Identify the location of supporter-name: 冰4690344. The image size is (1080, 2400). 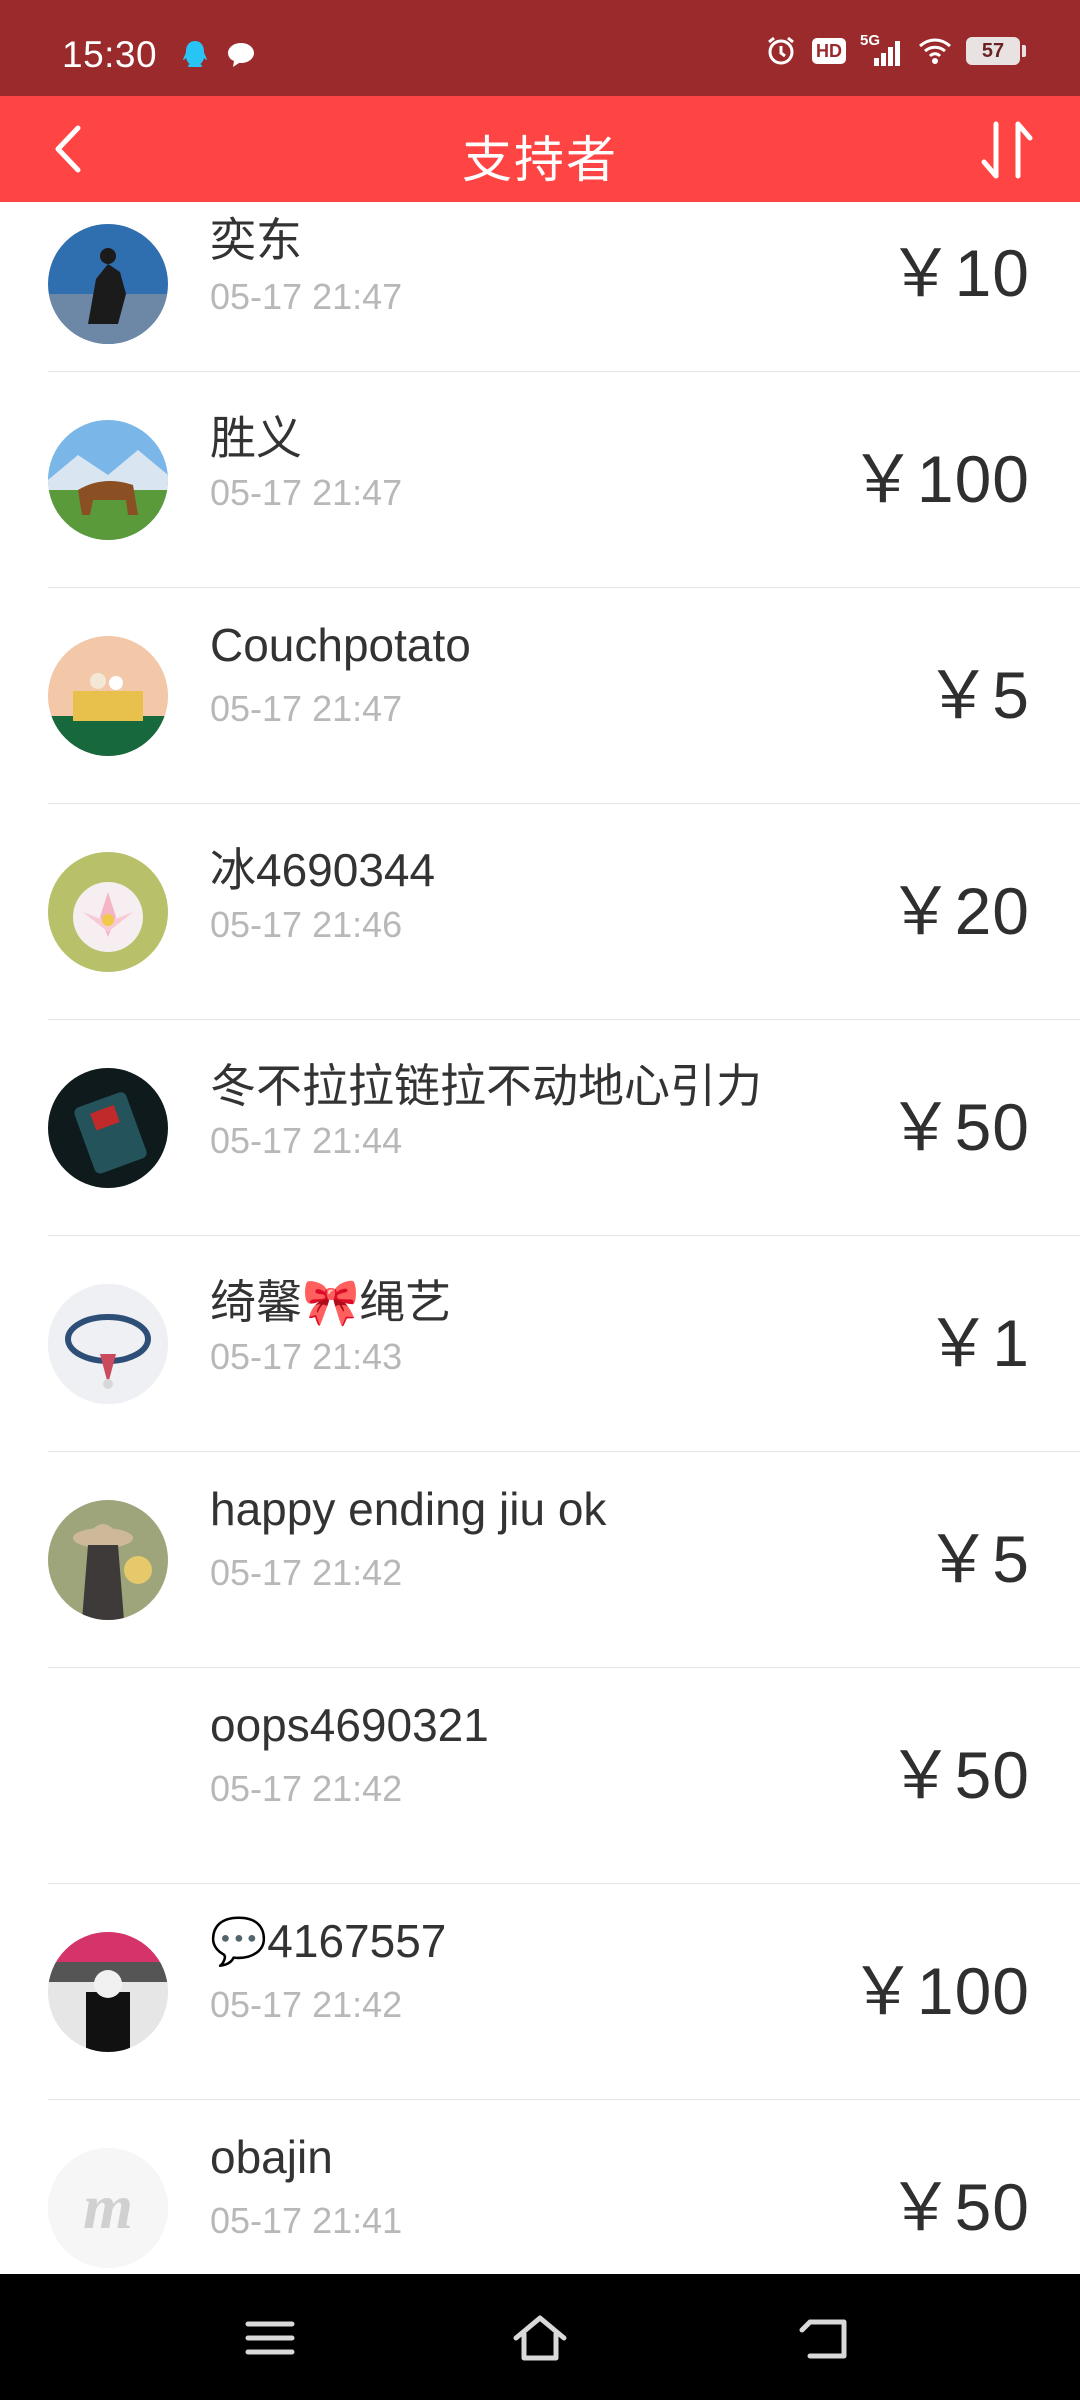
(323, 870).